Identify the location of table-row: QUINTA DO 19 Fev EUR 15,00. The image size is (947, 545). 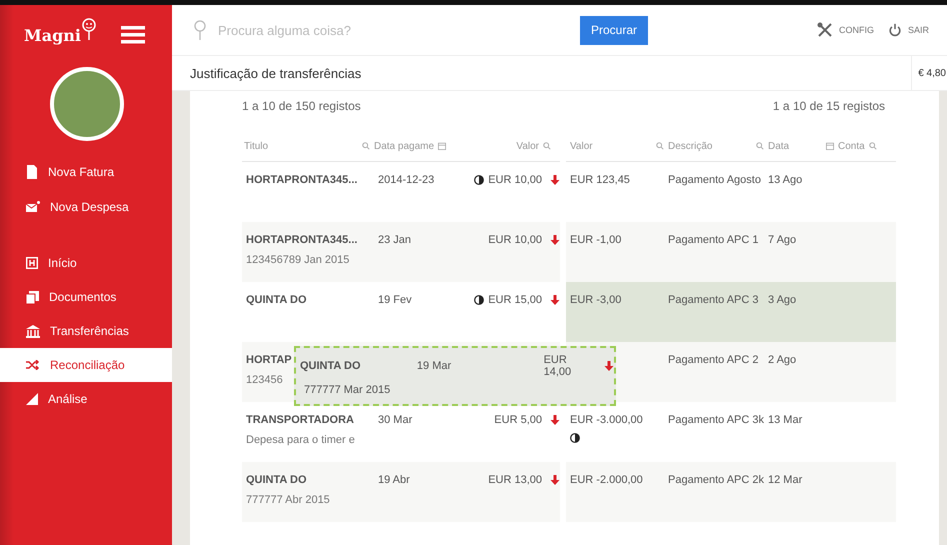
(401, 312).